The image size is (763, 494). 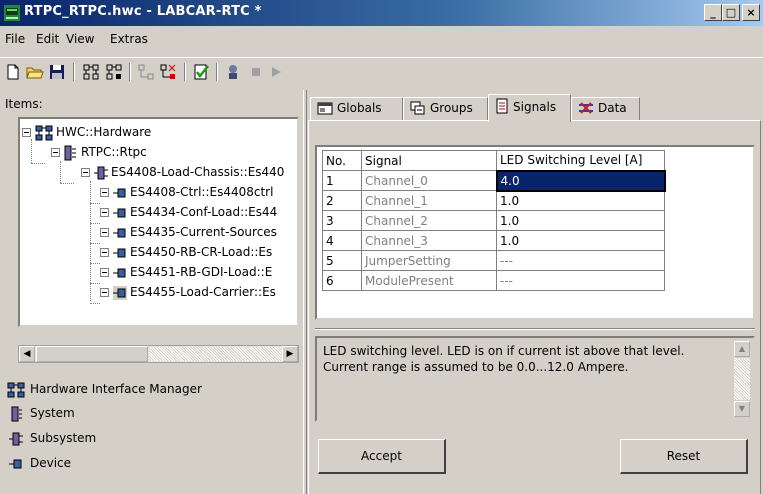 What do you see at coordinates (201, 272) in the screenshot?
I see `tree-node-label: ES4451-RB-GDI-Load::E` at bounding box center [201, 272].